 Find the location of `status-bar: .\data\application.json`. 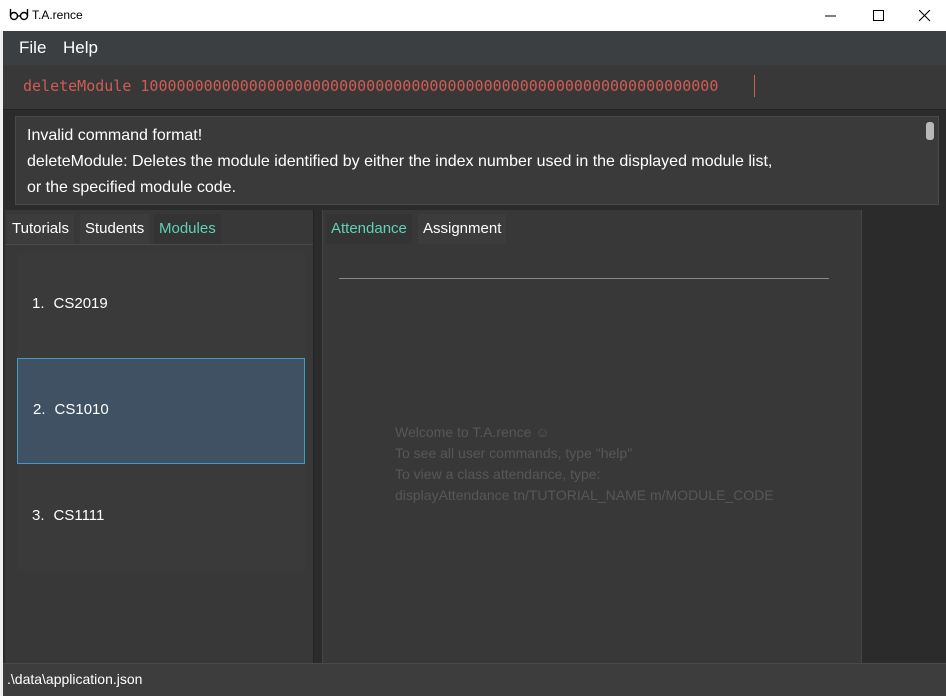

status-bar: .\data\application.json is located at coordinates (474, 679).